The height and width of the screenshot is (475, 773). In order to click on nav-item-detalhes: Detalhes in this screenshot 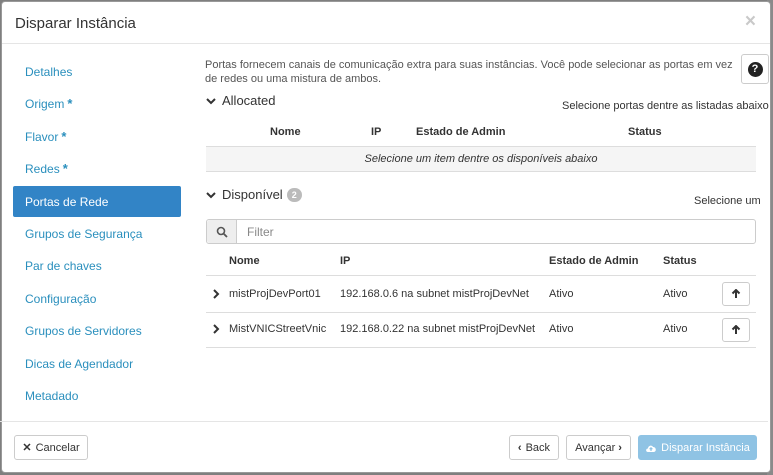, I will do `click(97, 71)`.